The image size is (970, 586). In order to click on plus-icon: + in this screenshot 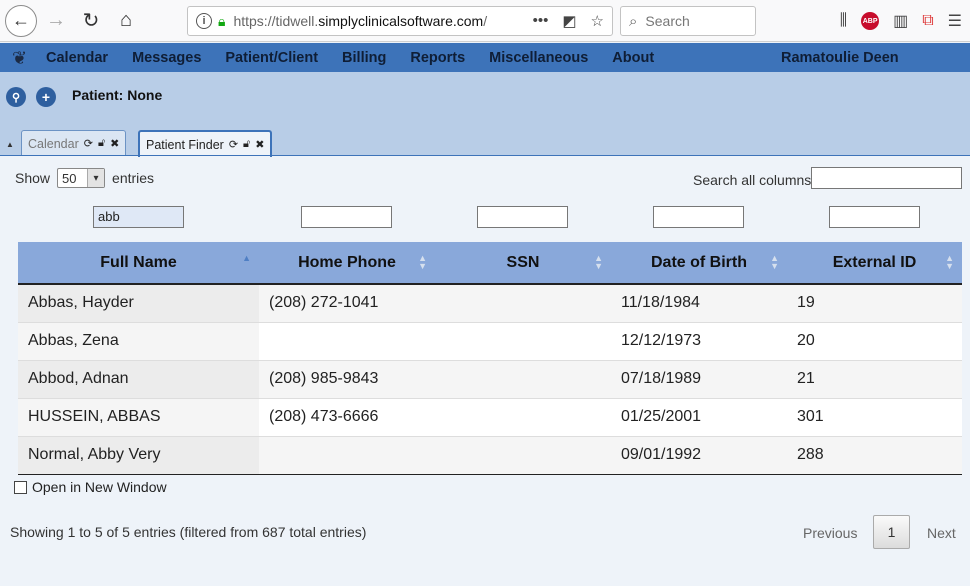, I will do `click(46, 97)`.